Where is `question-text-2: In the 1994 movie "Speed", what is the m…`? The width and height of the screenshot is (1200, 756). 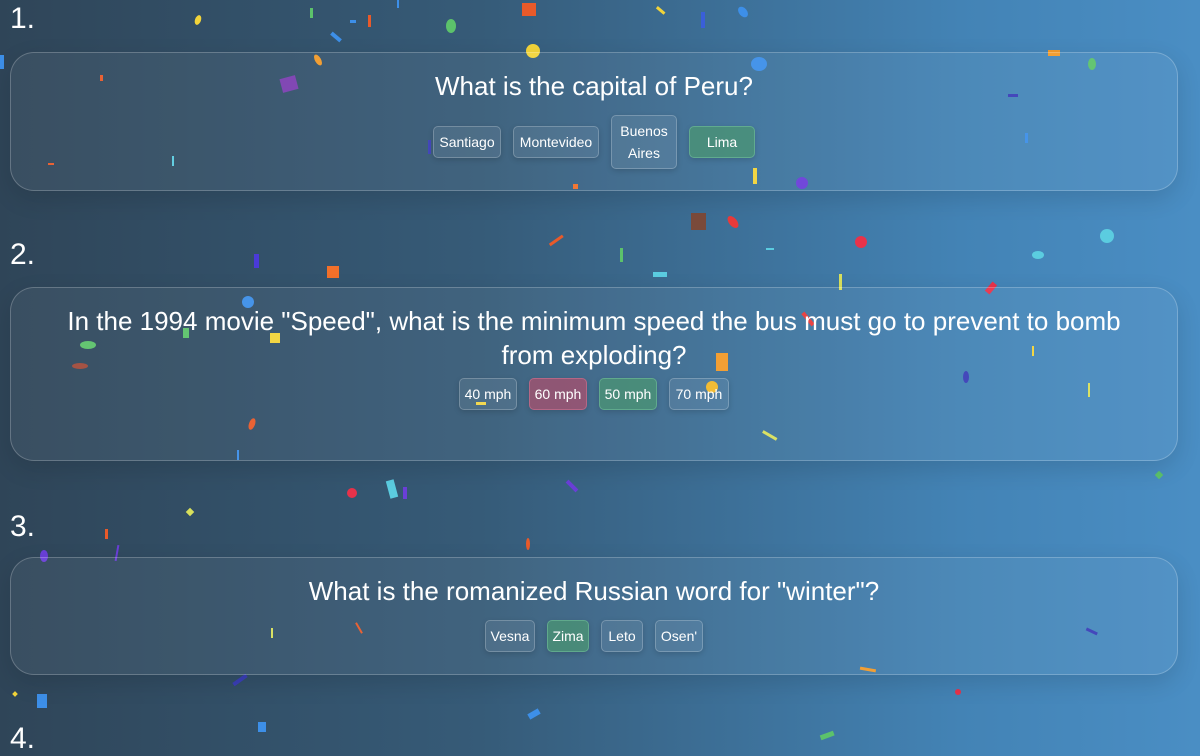 question-text-2: In the 1994 movie "Speed", what is the m… is located at coordinates (594, 338).